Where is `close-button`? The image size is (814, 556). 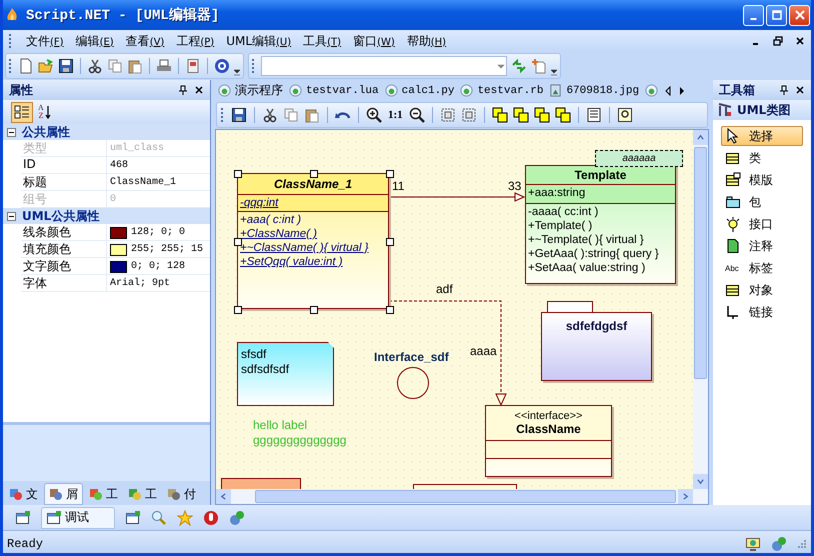 close-button is located at coordinates (799, 15).